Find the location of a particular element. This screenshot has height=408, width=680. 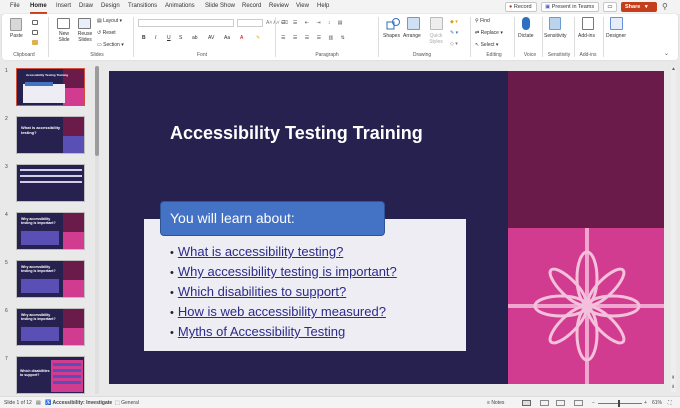

replace-button: ⇄ Replace ▾ is located at coordinates (489, 33).